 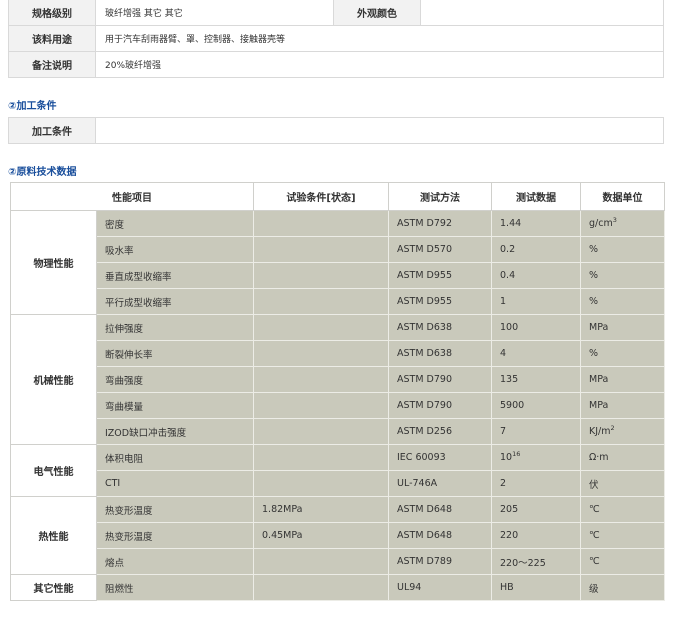 What do you see at coordinates (599, 457) in the screenshot?
I see `unit-cell-text: Ω·m` at bounding box center [599, 457].